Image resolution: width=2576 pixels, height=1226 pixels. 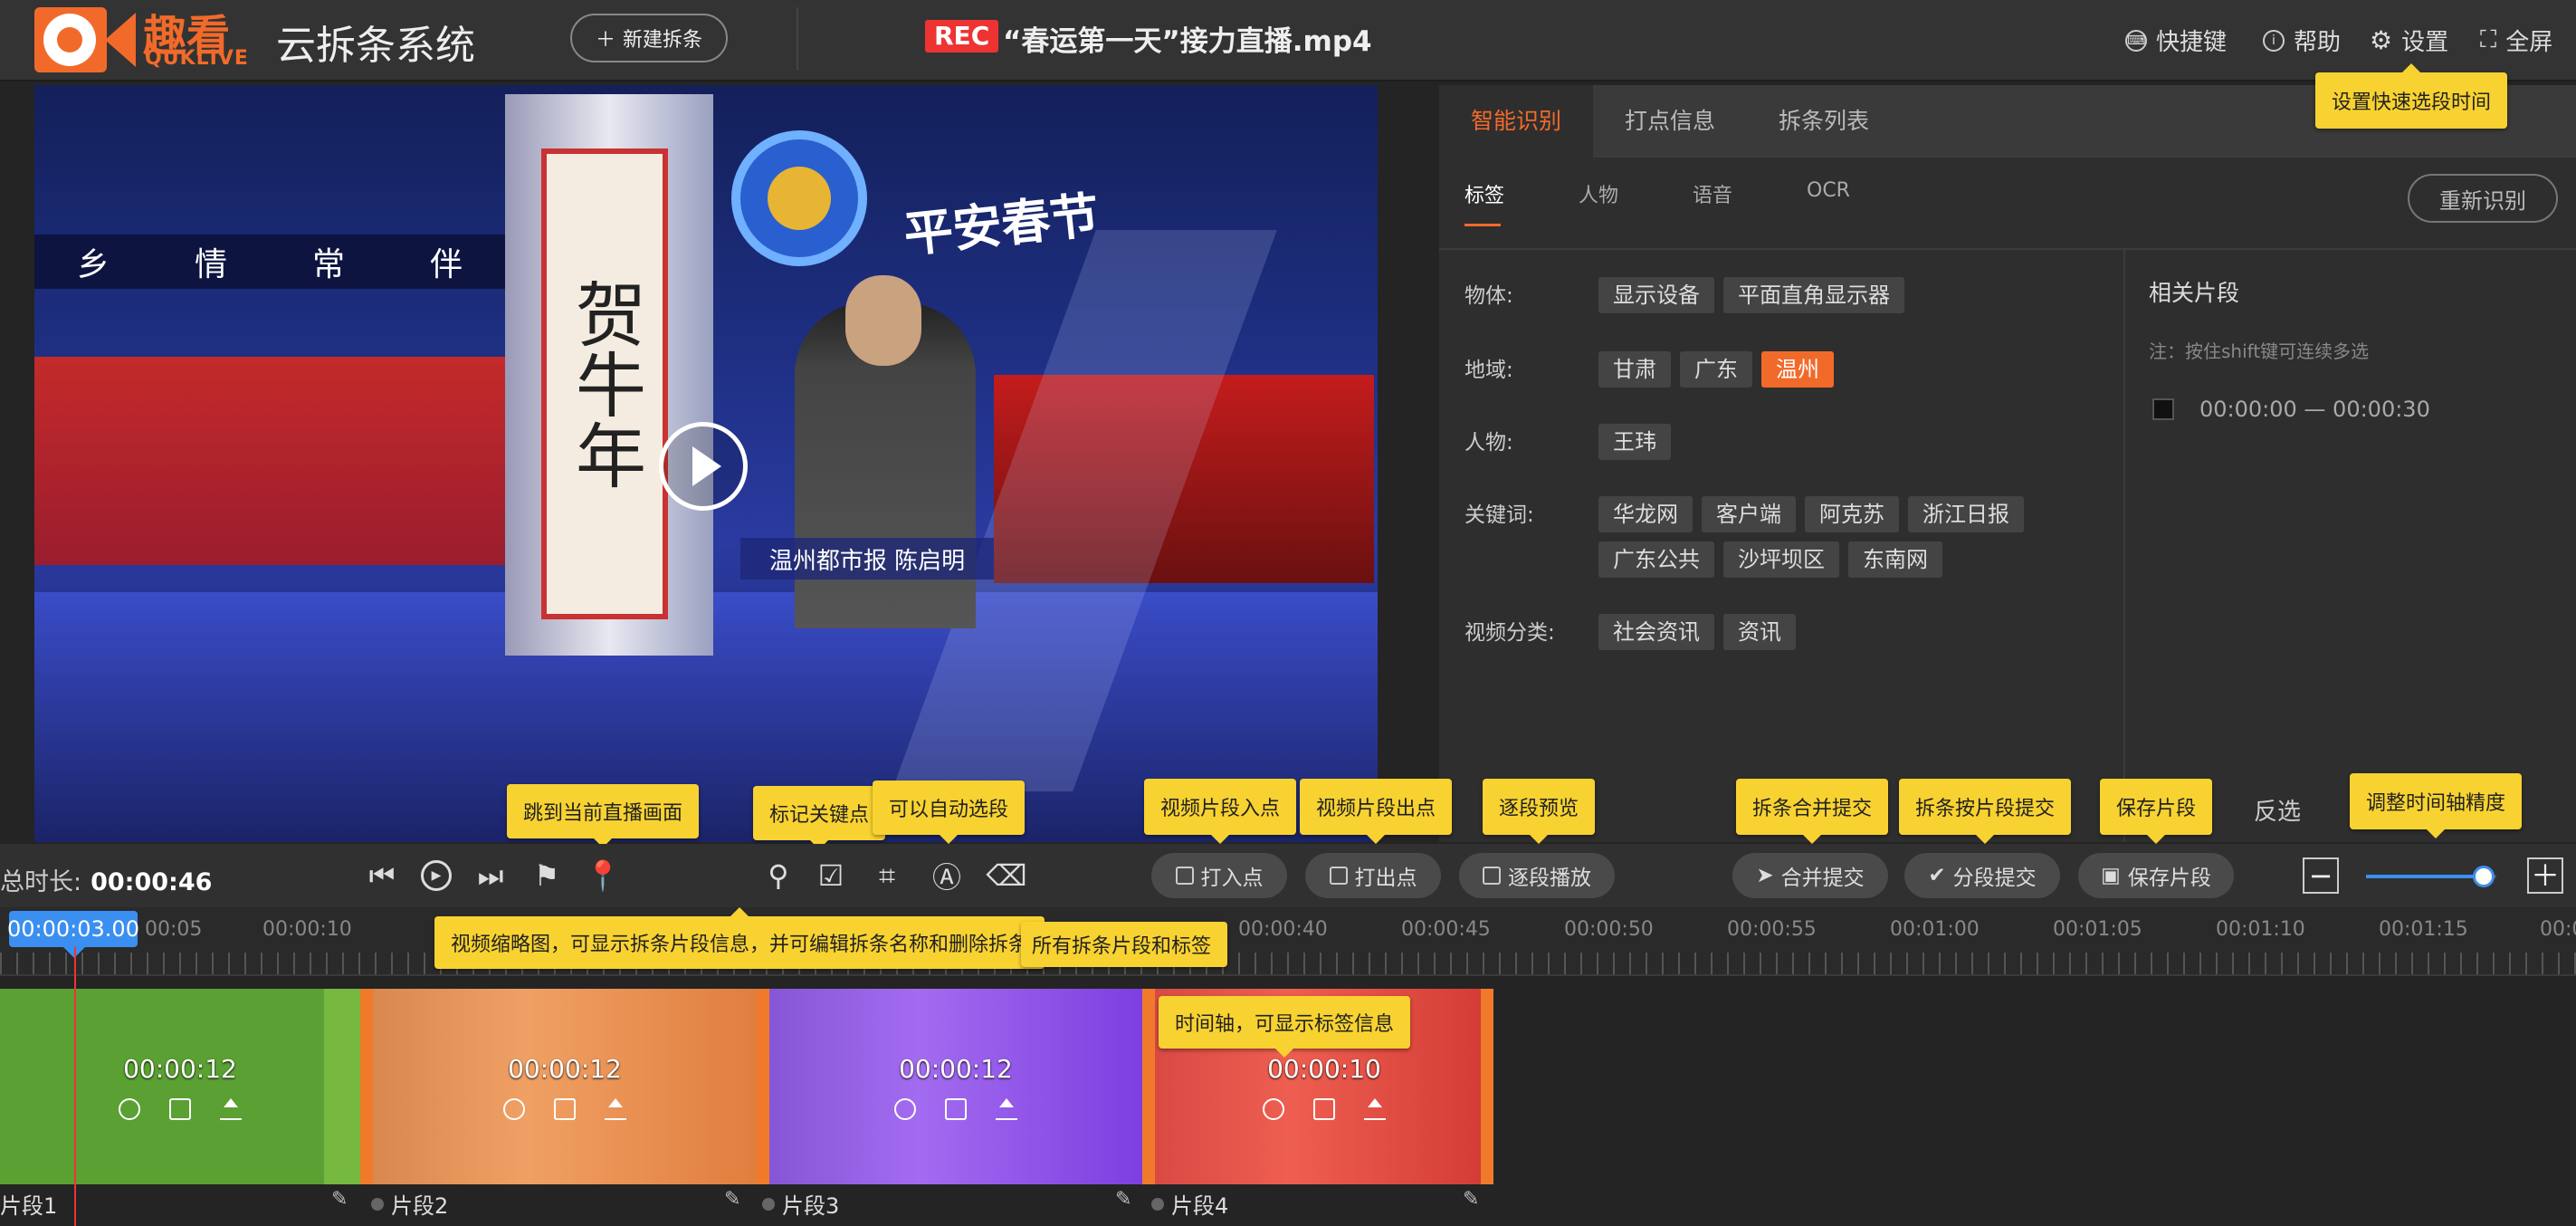 I want to click on segment-preview-button: 逐段播放, so click(x=1537, y=875).